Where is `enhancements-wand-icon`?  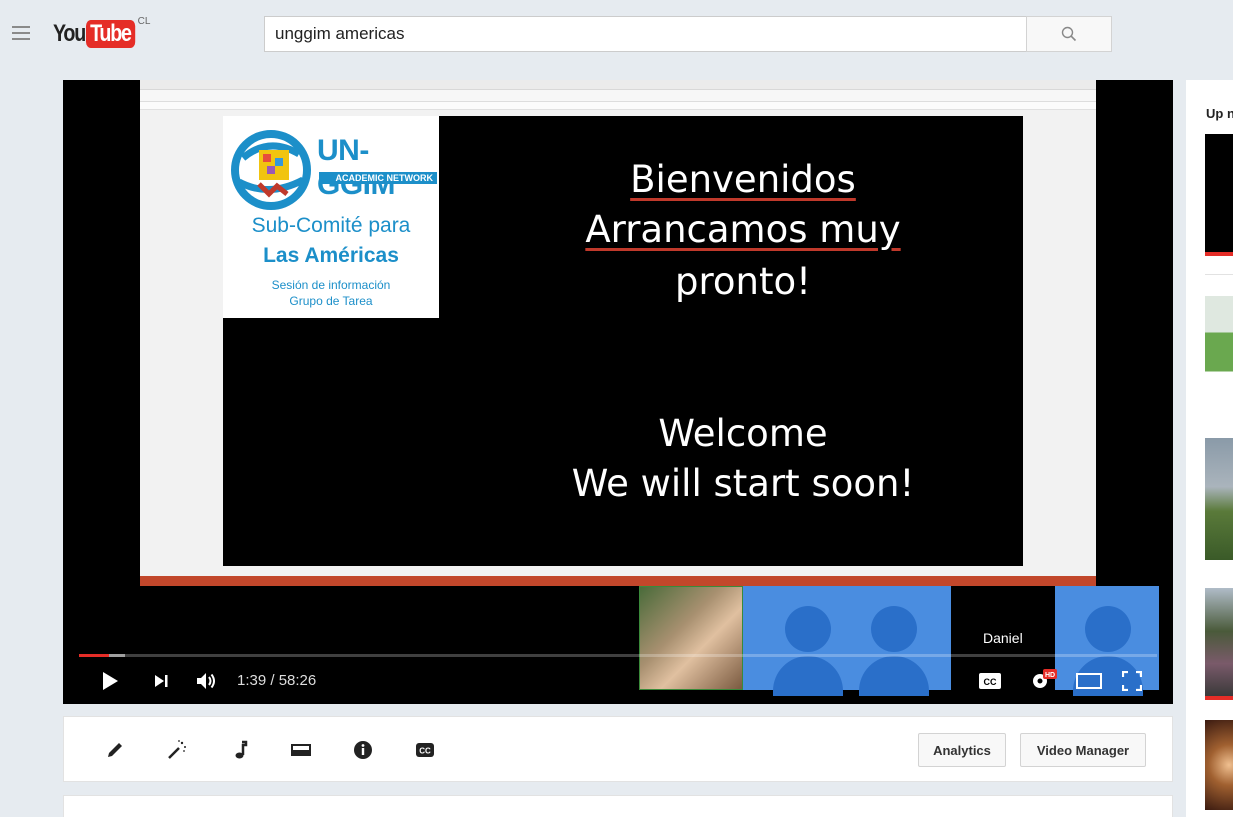
enhancements-wand-icon is located at coordinates (177, 750).